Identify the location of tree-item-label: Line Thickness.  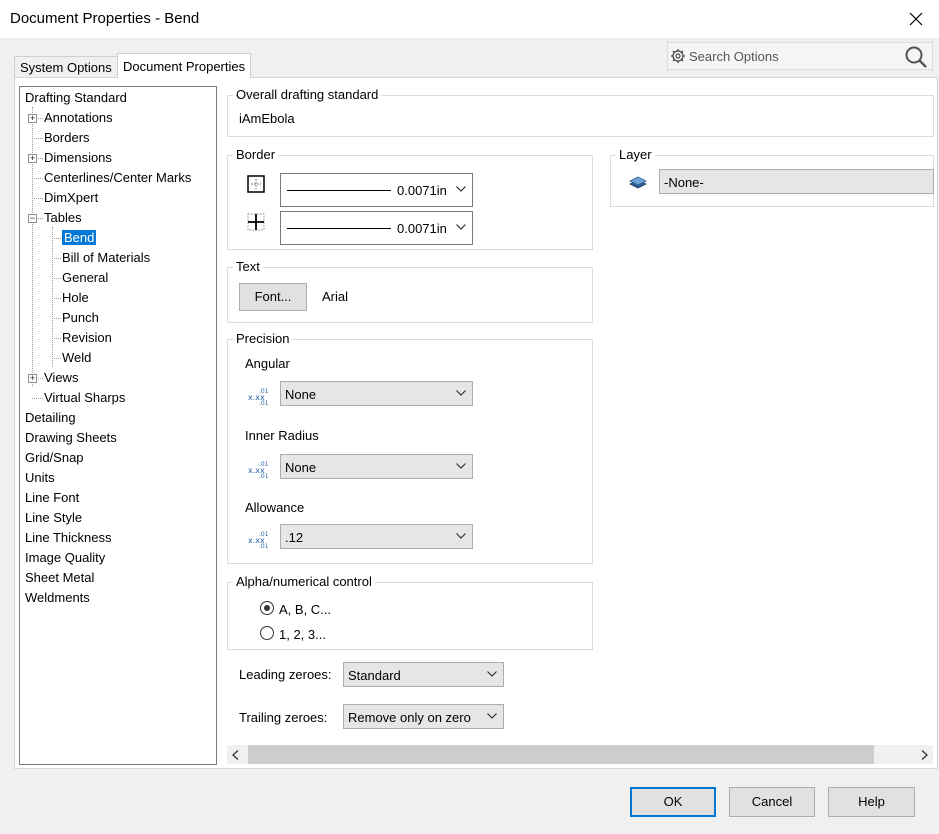
(68, 537).